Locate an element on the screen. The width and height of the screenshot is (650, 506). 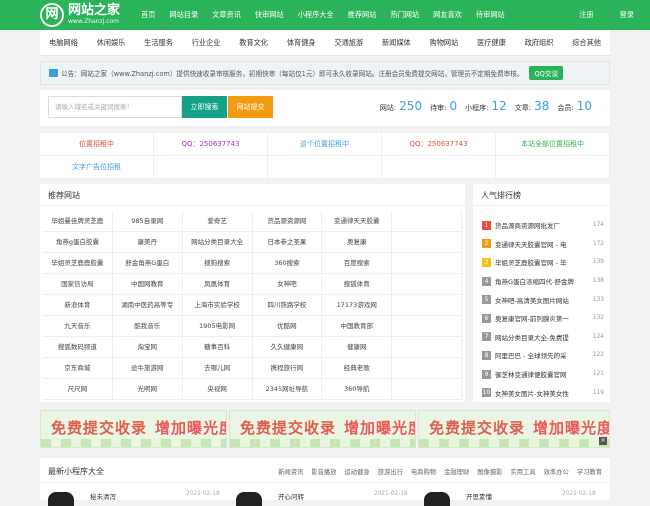
mini-program-tab: 旅游出行 is located at coordinates (390, 471).